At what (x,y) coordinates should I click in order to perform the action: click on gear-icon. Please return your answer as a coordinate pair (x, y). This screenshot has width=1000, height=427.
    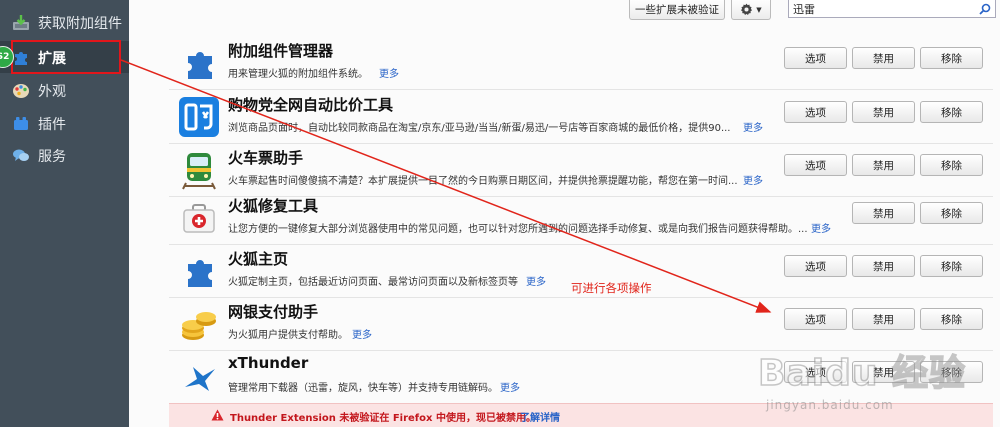
    Looking at the image, I should click on (747, 9).